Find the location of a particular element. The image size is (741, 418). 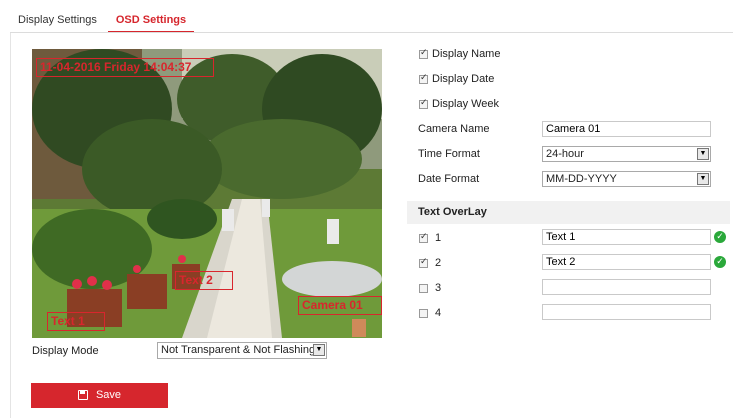

text-overlay-2-checkbox is located at coordinates (423, 262).